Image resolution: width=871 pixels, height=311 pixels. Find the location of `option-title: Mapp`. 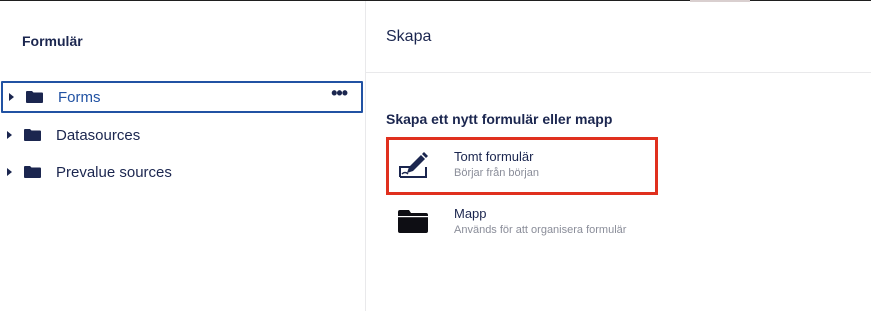

option-title: Mapp is located at coordinates (470, 213).